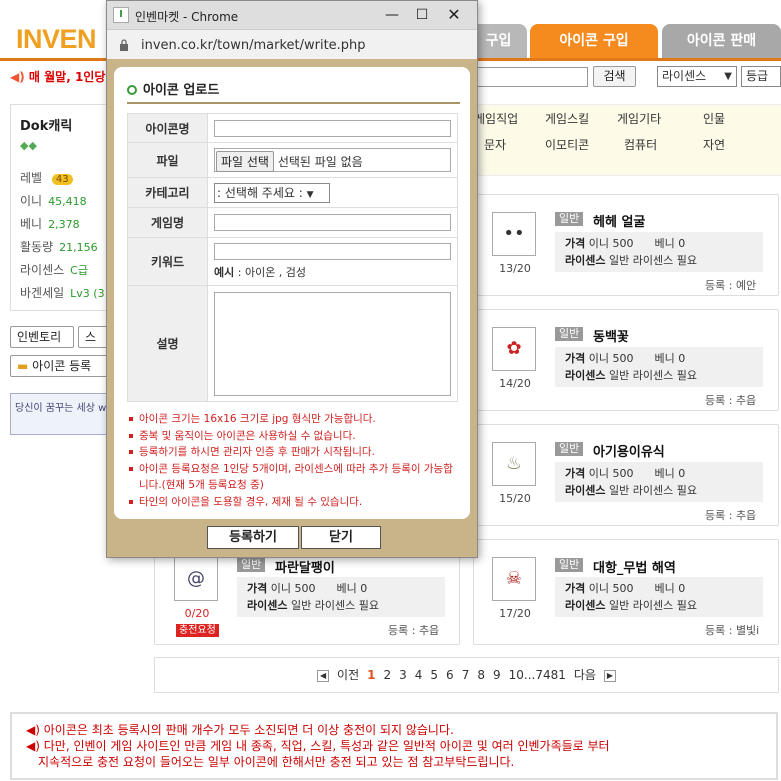  I want to click on inventory-button: 인벤토리, so click(42, 337).